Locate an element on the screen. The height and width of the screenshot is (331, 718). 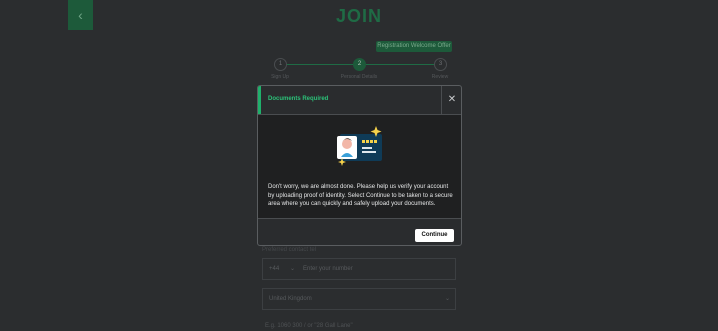
country-select: United Kingdom ⌄ is located at coordinates (359, 299).